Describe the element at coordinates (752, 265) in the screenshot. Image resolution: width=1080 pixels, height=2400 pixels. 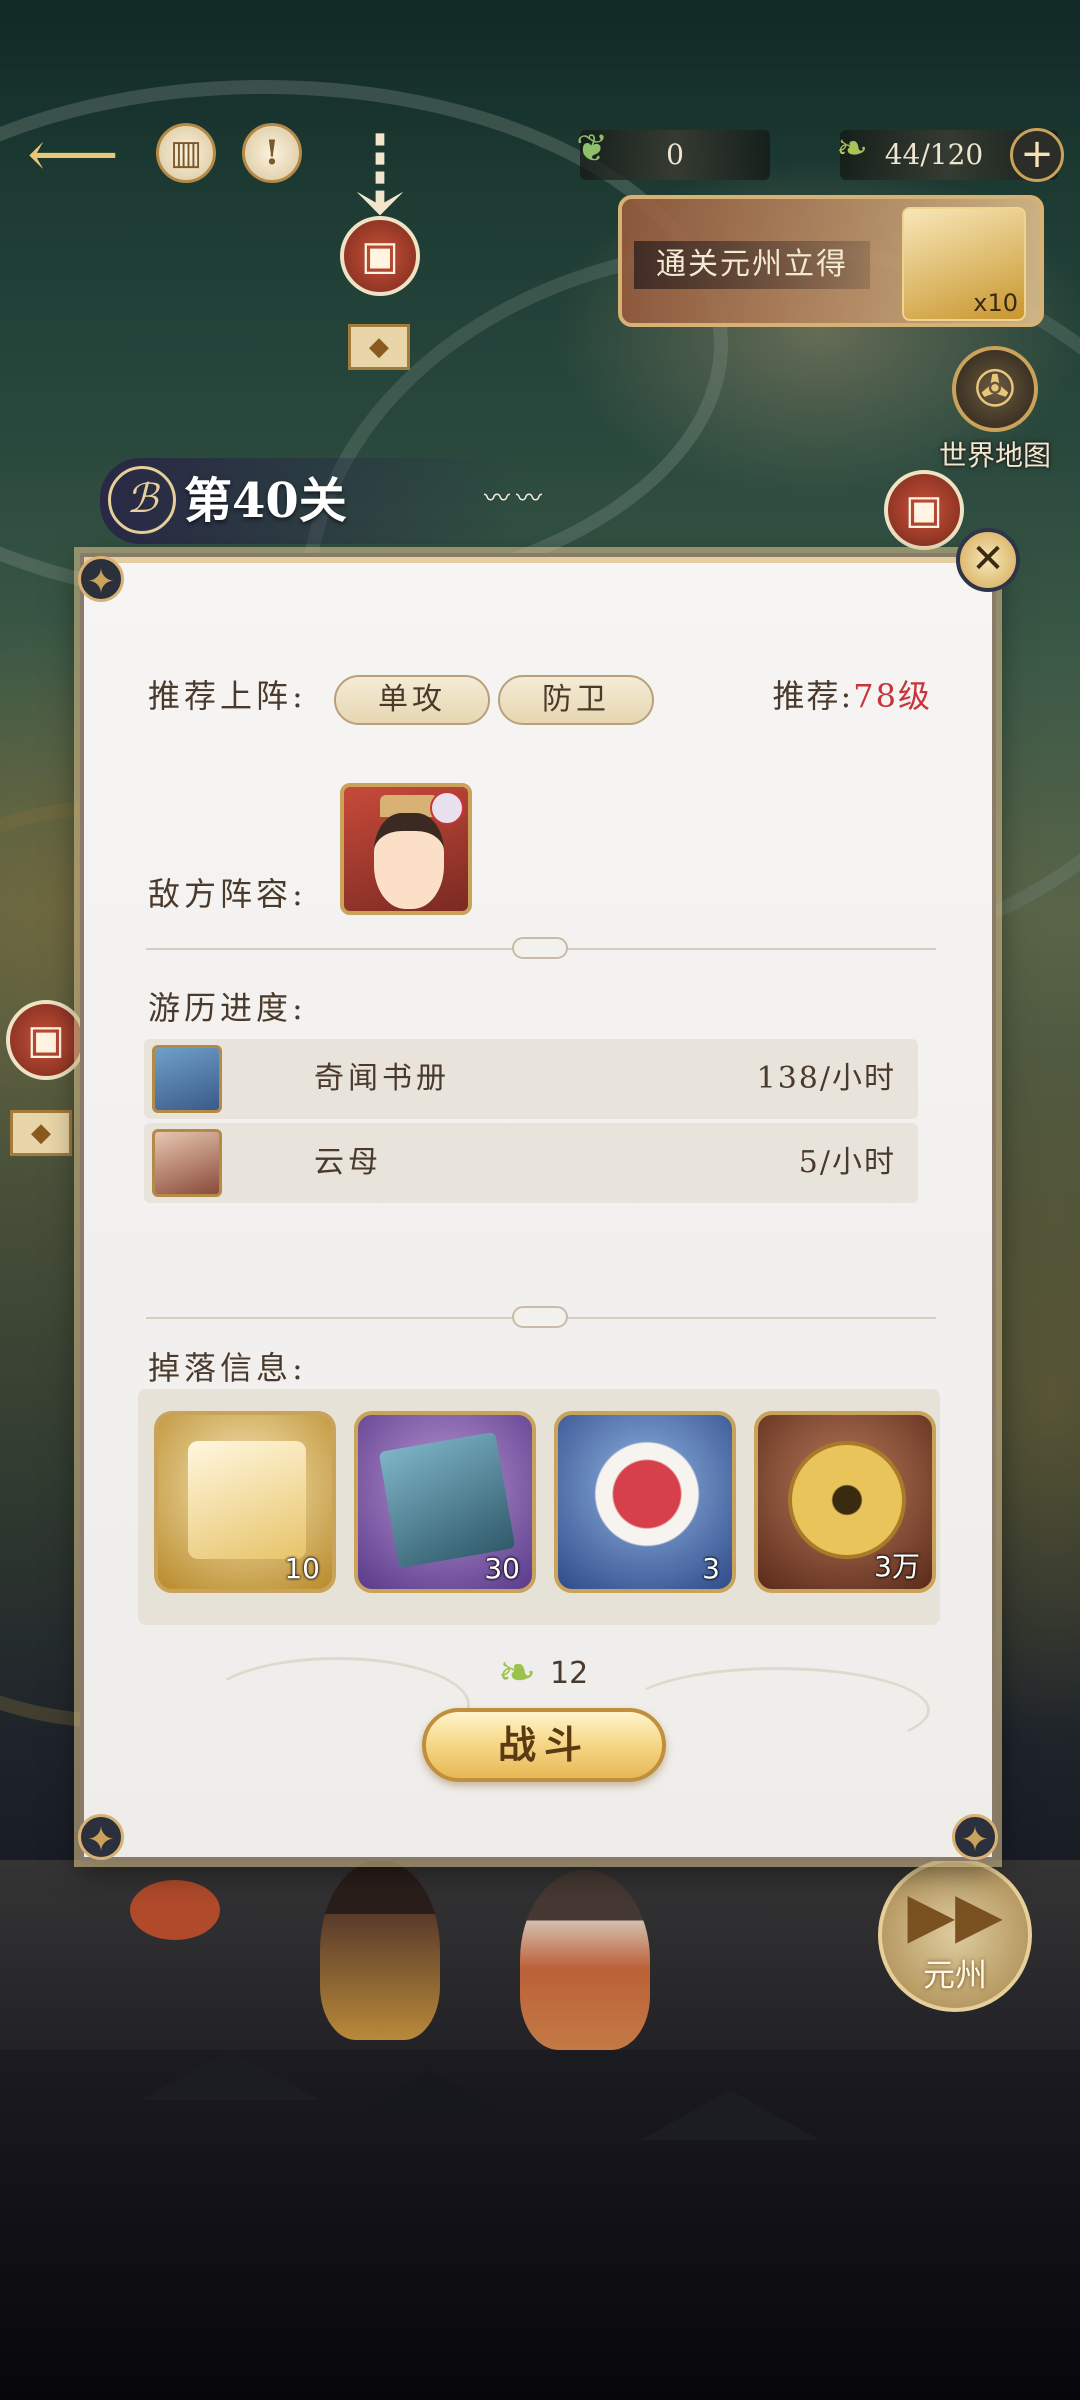
I see `quest-text: 通关元州立得` at that location.